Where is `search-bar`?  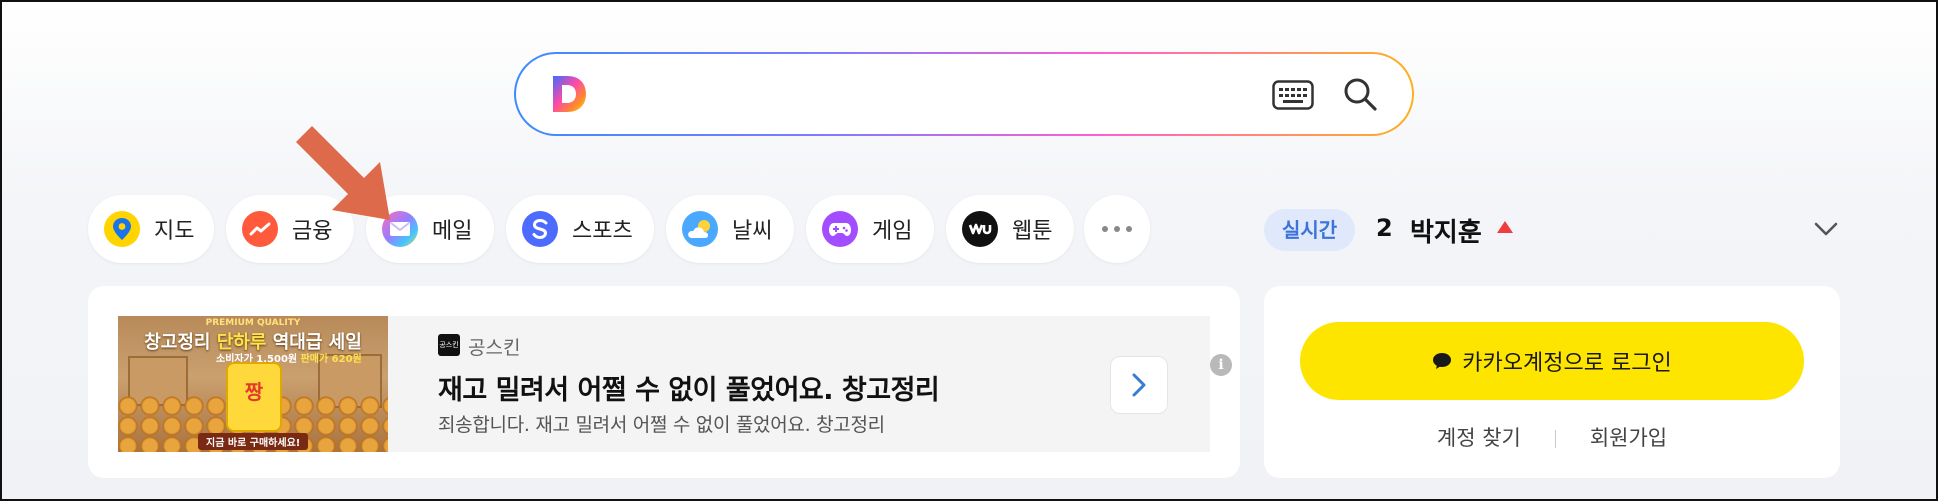
search-bar is located at coordinates (964, 94).